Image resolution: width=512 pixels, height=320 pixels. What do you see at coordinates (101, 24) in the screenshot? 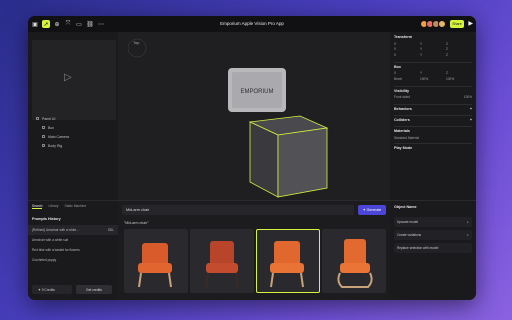
I see `more-icon: ⋯` at bounding box center [101, 24].